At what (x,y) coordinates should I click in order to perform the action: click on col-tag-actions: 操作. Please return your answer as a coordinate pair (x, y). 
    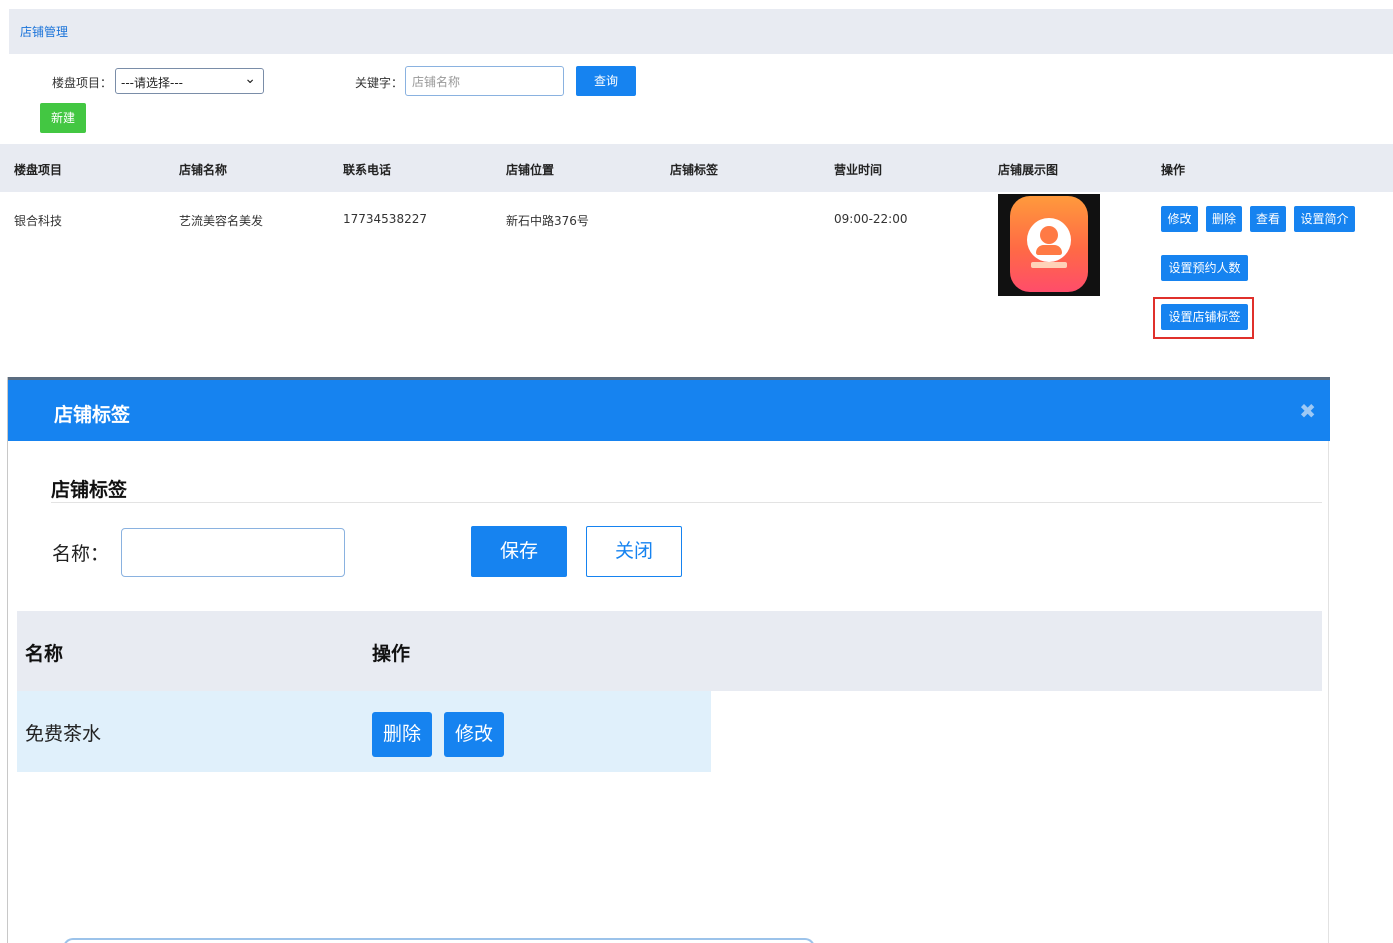
    Looking at the image, I should click on (391, 654).